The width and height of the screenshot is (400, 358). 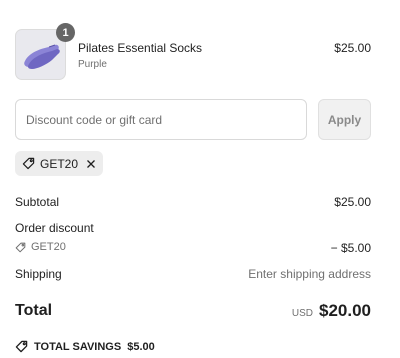 What do you see at coordinates (91, 164) in the screenshot?
I see `remove-discount-icon` at bounding box center [91, 164].